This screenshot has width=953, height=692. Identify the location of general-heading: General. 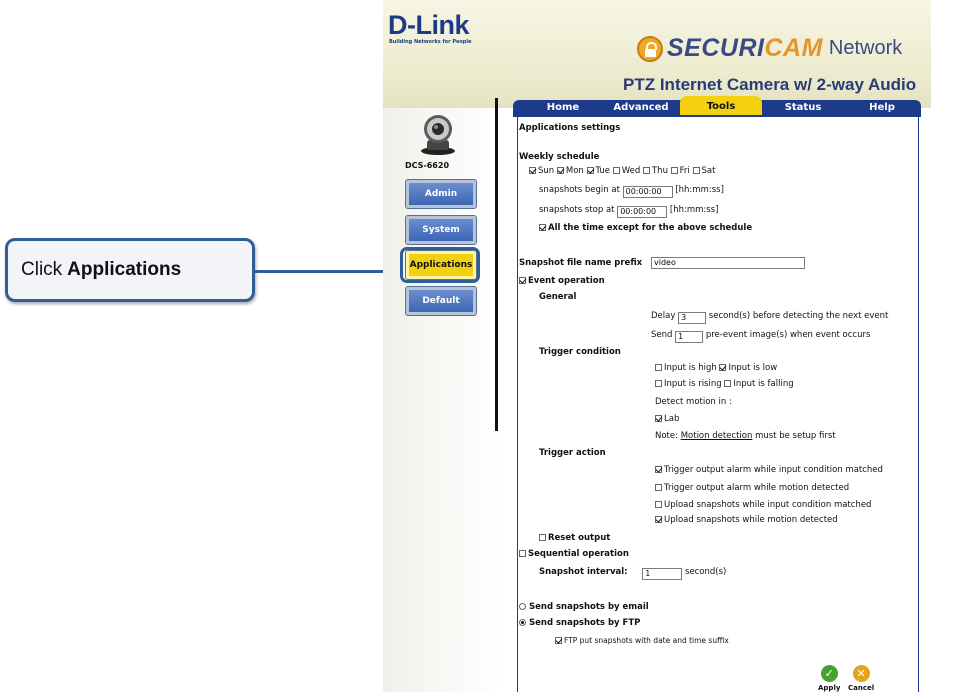
(558, 297).